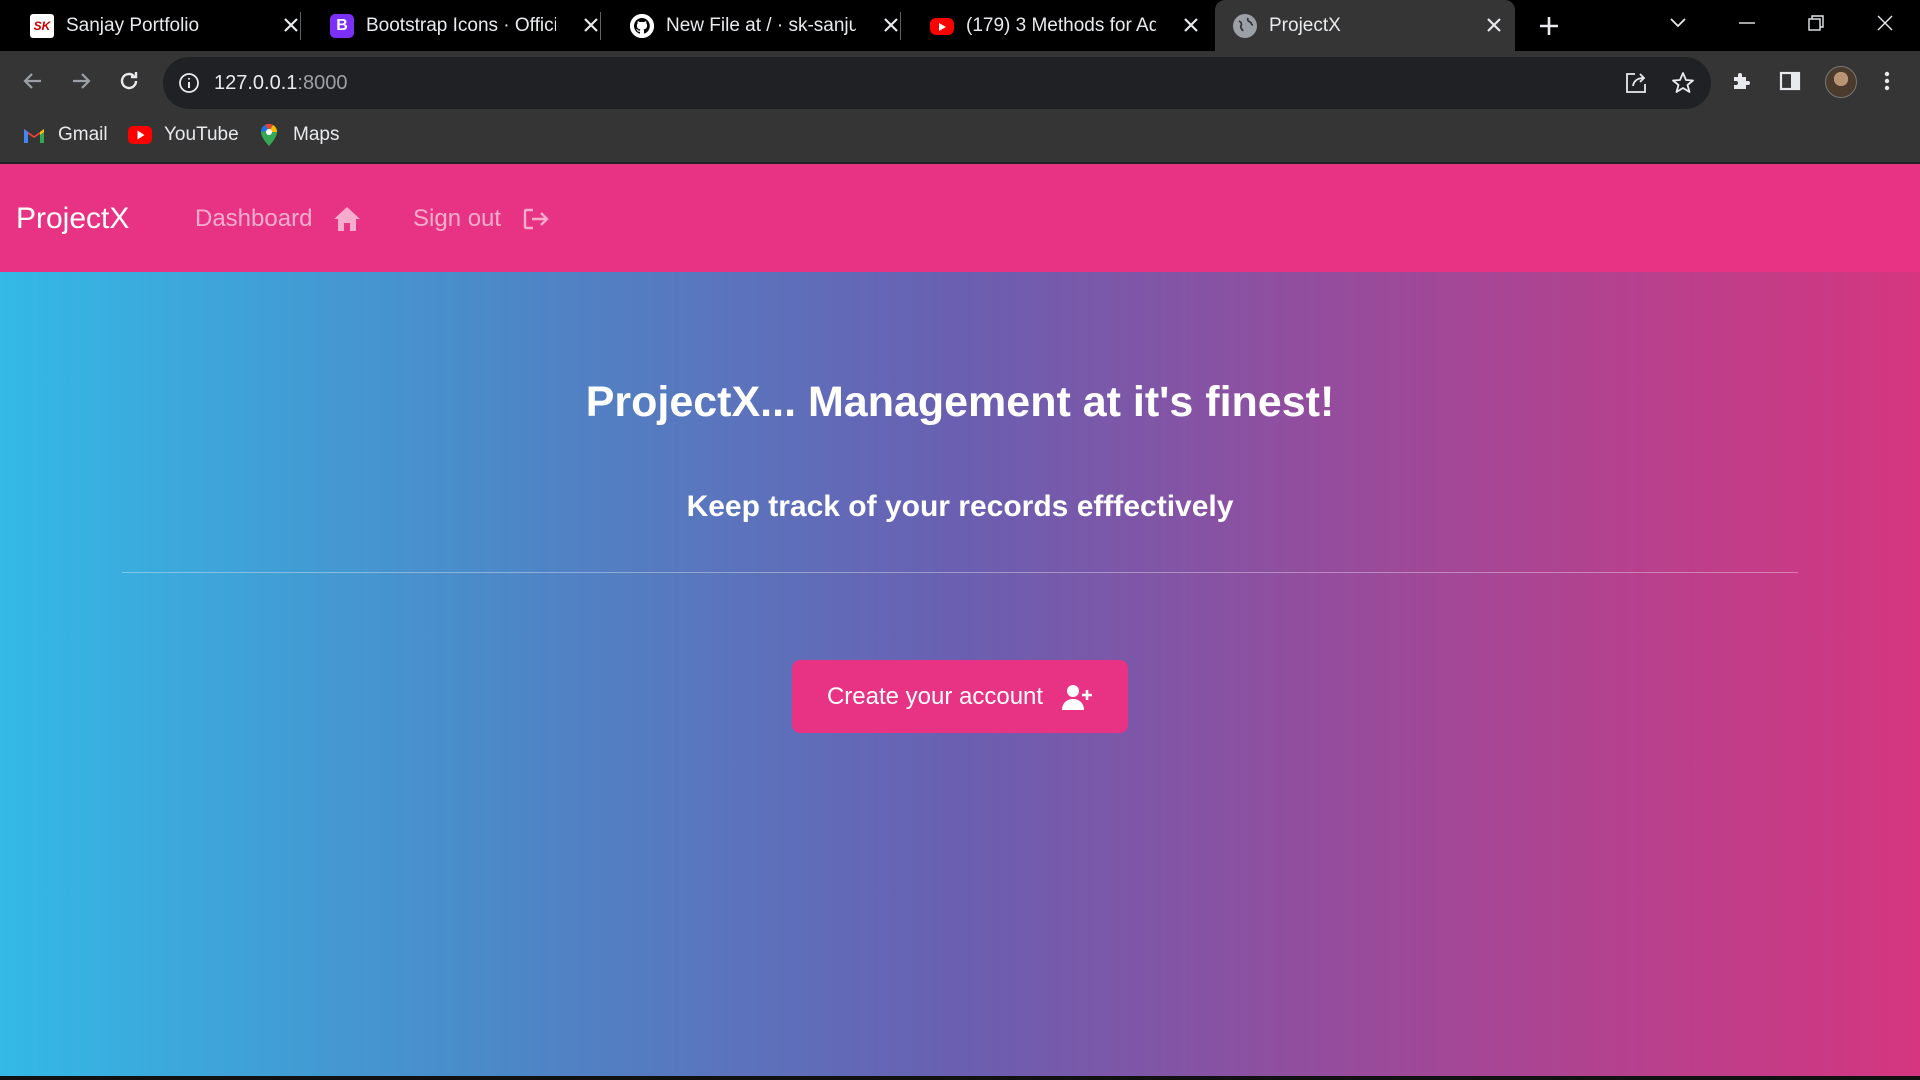 Image resolution: width=1920 pixels, height=1080 pixels. I want to click on share-icon, so click(1636, 83).